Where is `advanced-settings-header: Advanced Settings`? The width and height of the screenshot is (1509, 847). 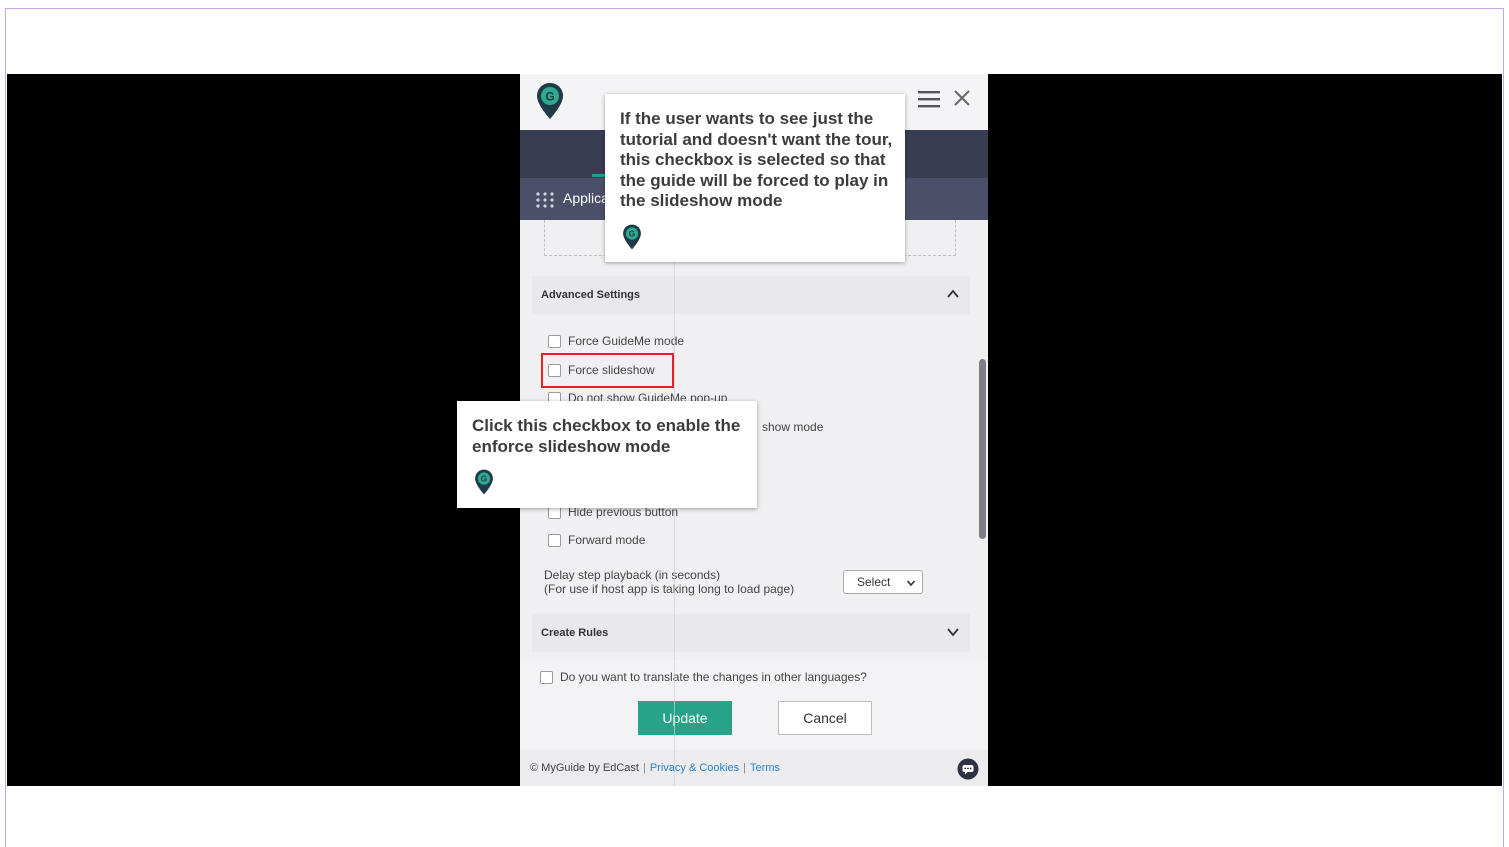
advanced-settings-header: Advanced Settings is located at coordinates (751, 295).